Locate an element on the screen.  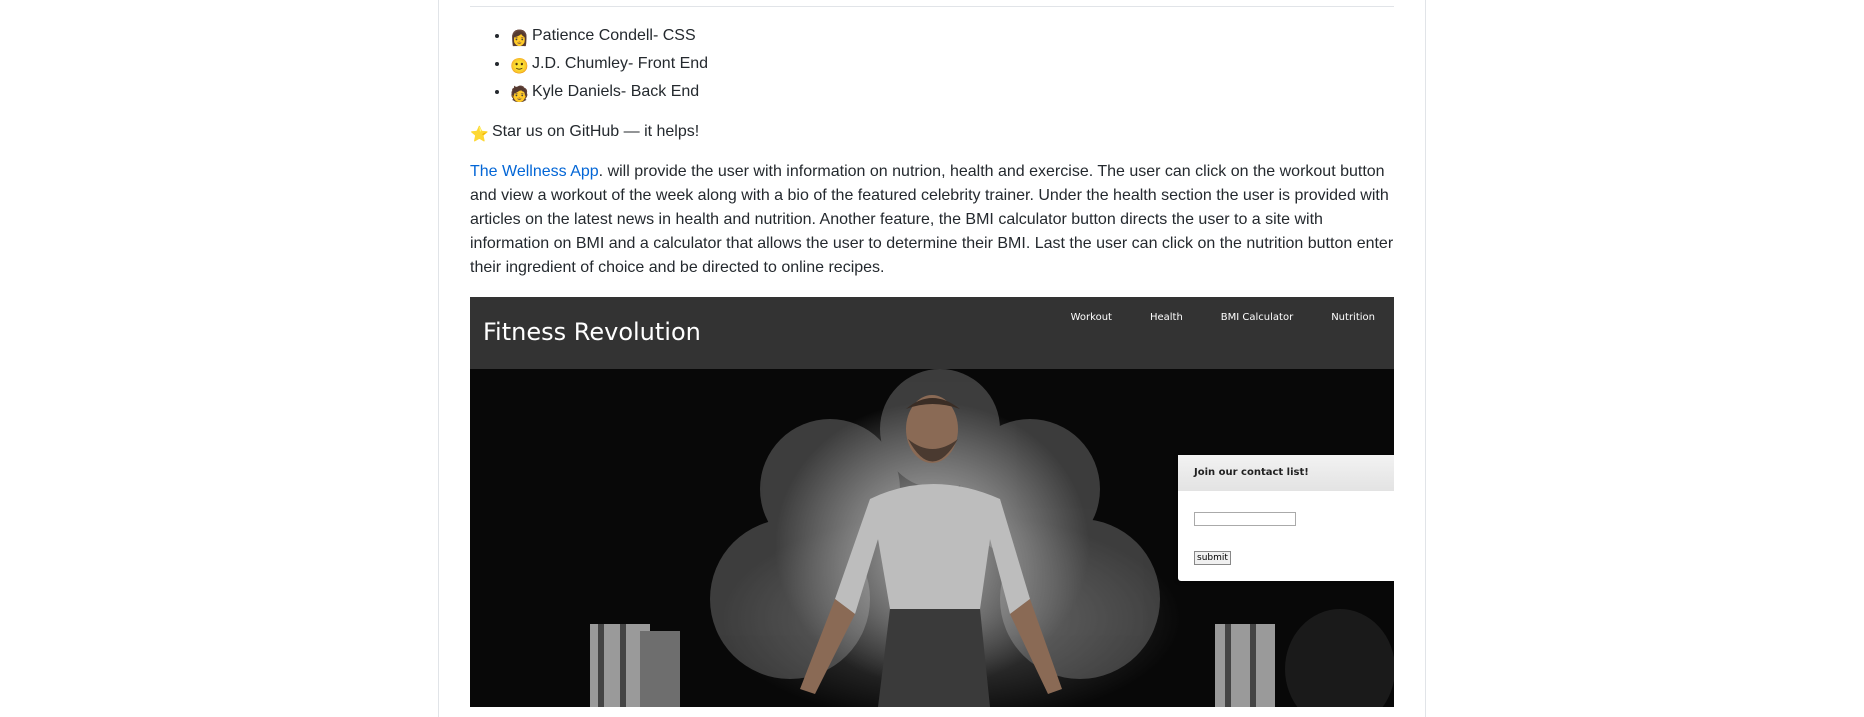
submit-button: submit is located at coordinates (1212, 558).